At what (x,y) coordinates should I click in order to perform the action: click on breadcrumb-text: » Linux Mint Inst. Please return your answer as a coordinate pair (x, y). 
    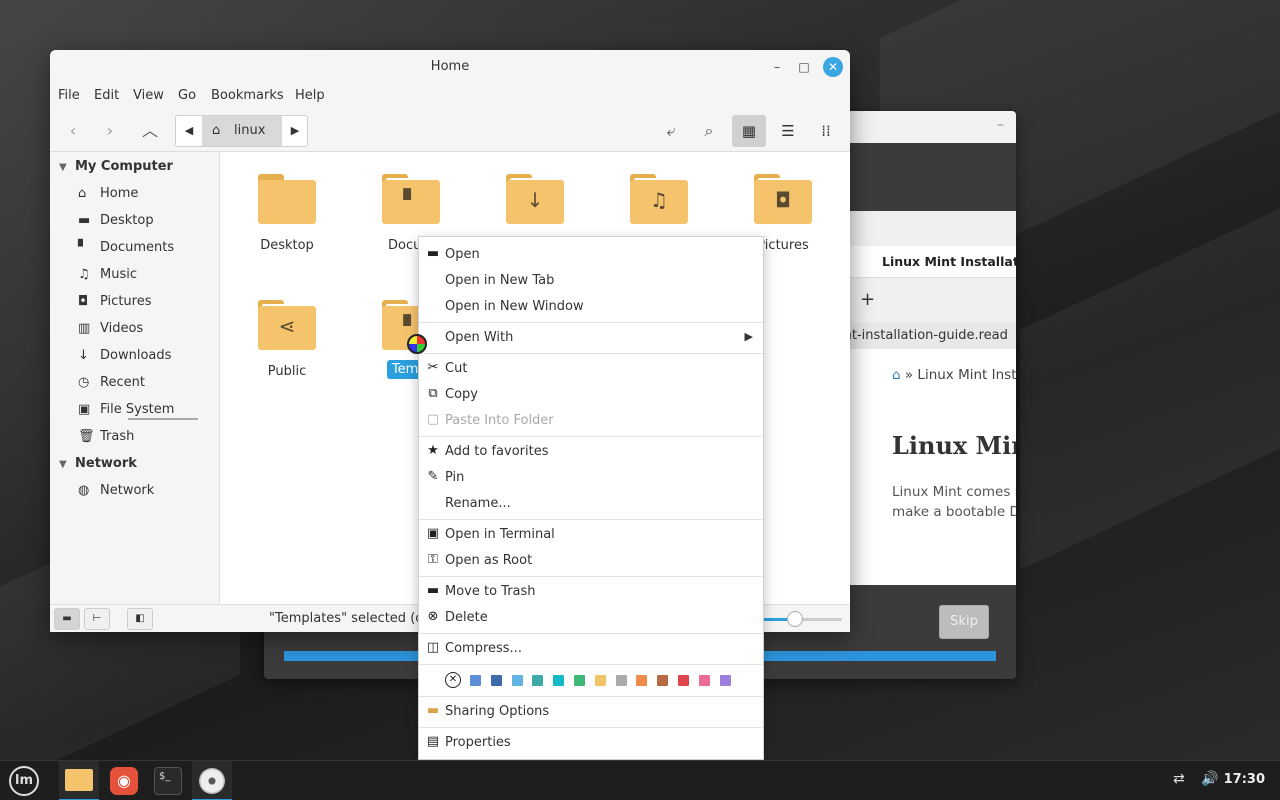
    Looking at the image, I should click on (960, 375).